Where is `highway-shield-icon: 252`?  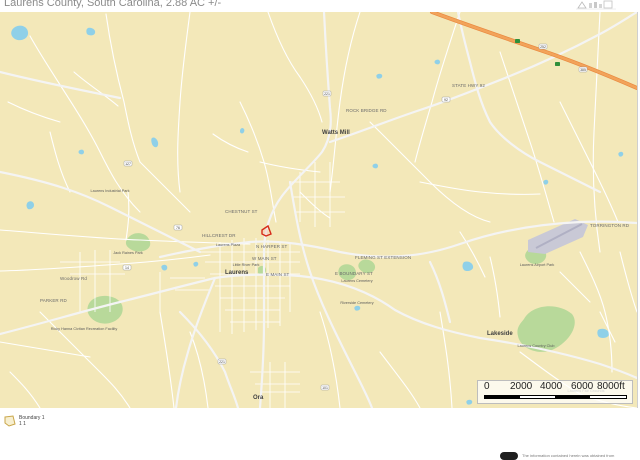
highway-shield-icon: 252 is located at coordinates (543, 46).